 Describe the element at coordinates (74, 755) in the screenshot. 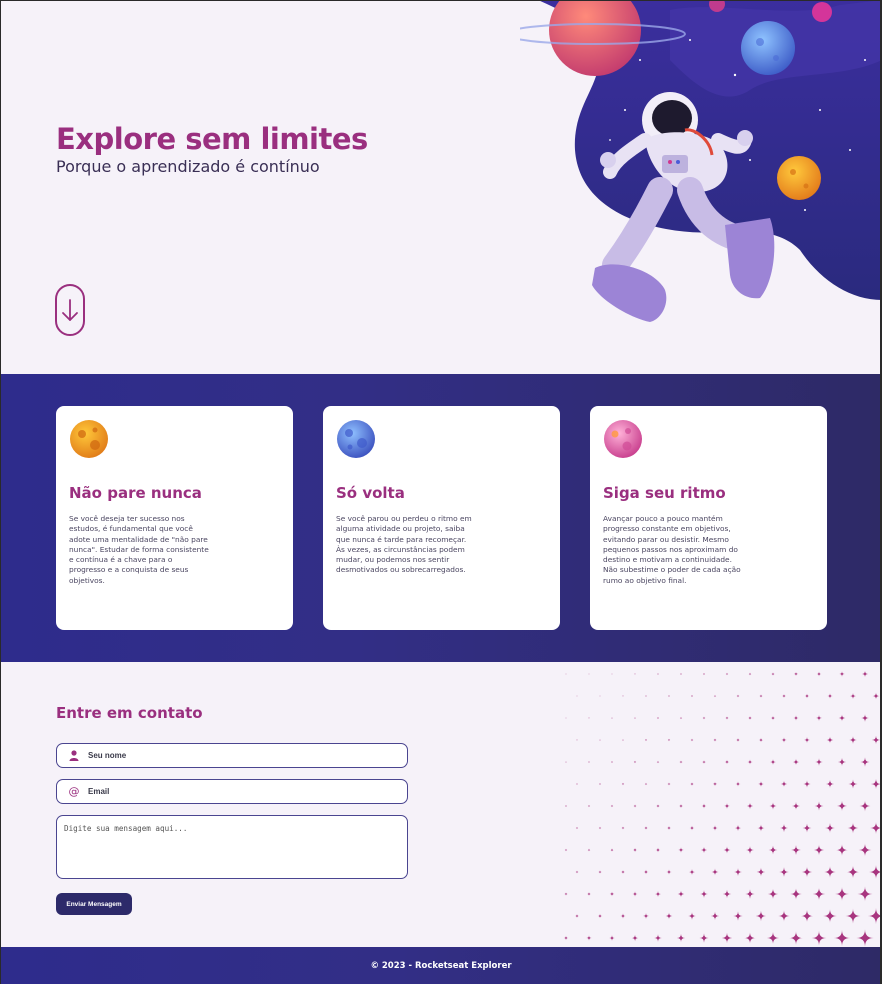

I see `user-icon` at that location.